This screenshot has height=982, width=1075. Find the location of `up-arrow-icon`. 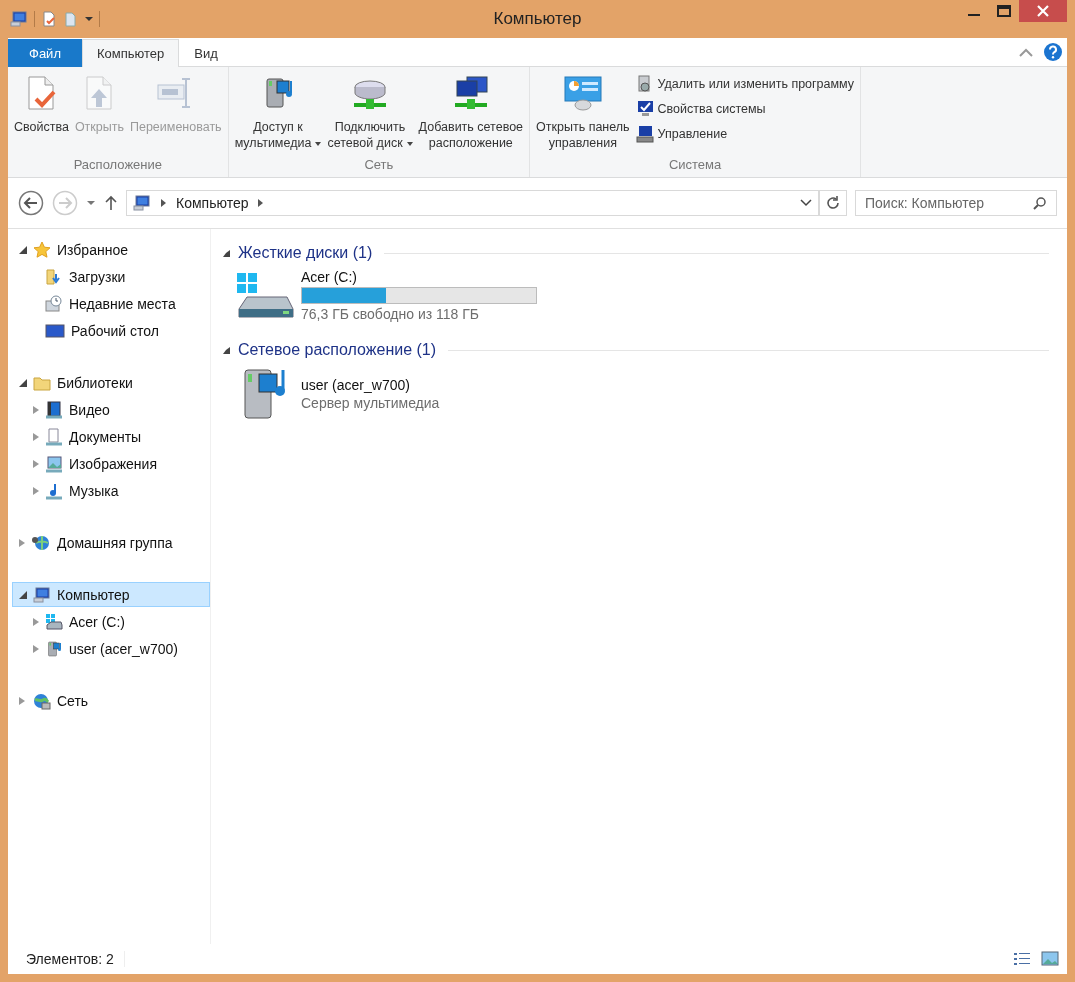

up-arrow-icon is located at coordinates (111, 203).